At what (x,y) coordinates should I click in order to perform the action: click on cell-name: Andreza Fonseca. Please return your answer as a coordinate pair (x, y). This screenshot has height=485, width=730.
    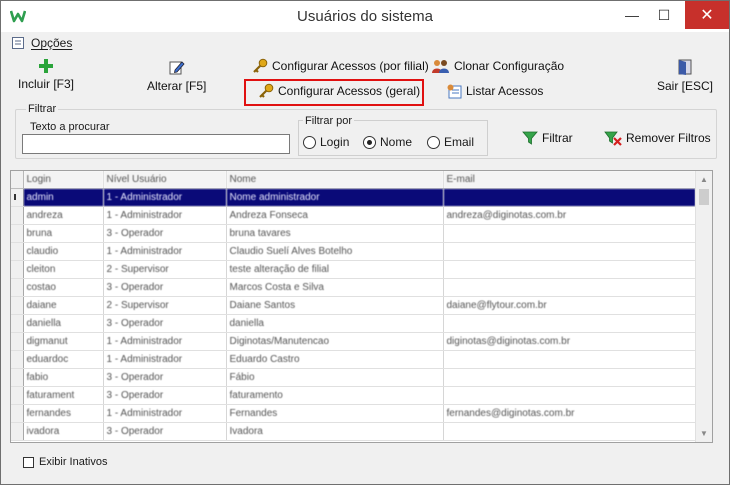
    Looking at the image, I should click on (335, 215).